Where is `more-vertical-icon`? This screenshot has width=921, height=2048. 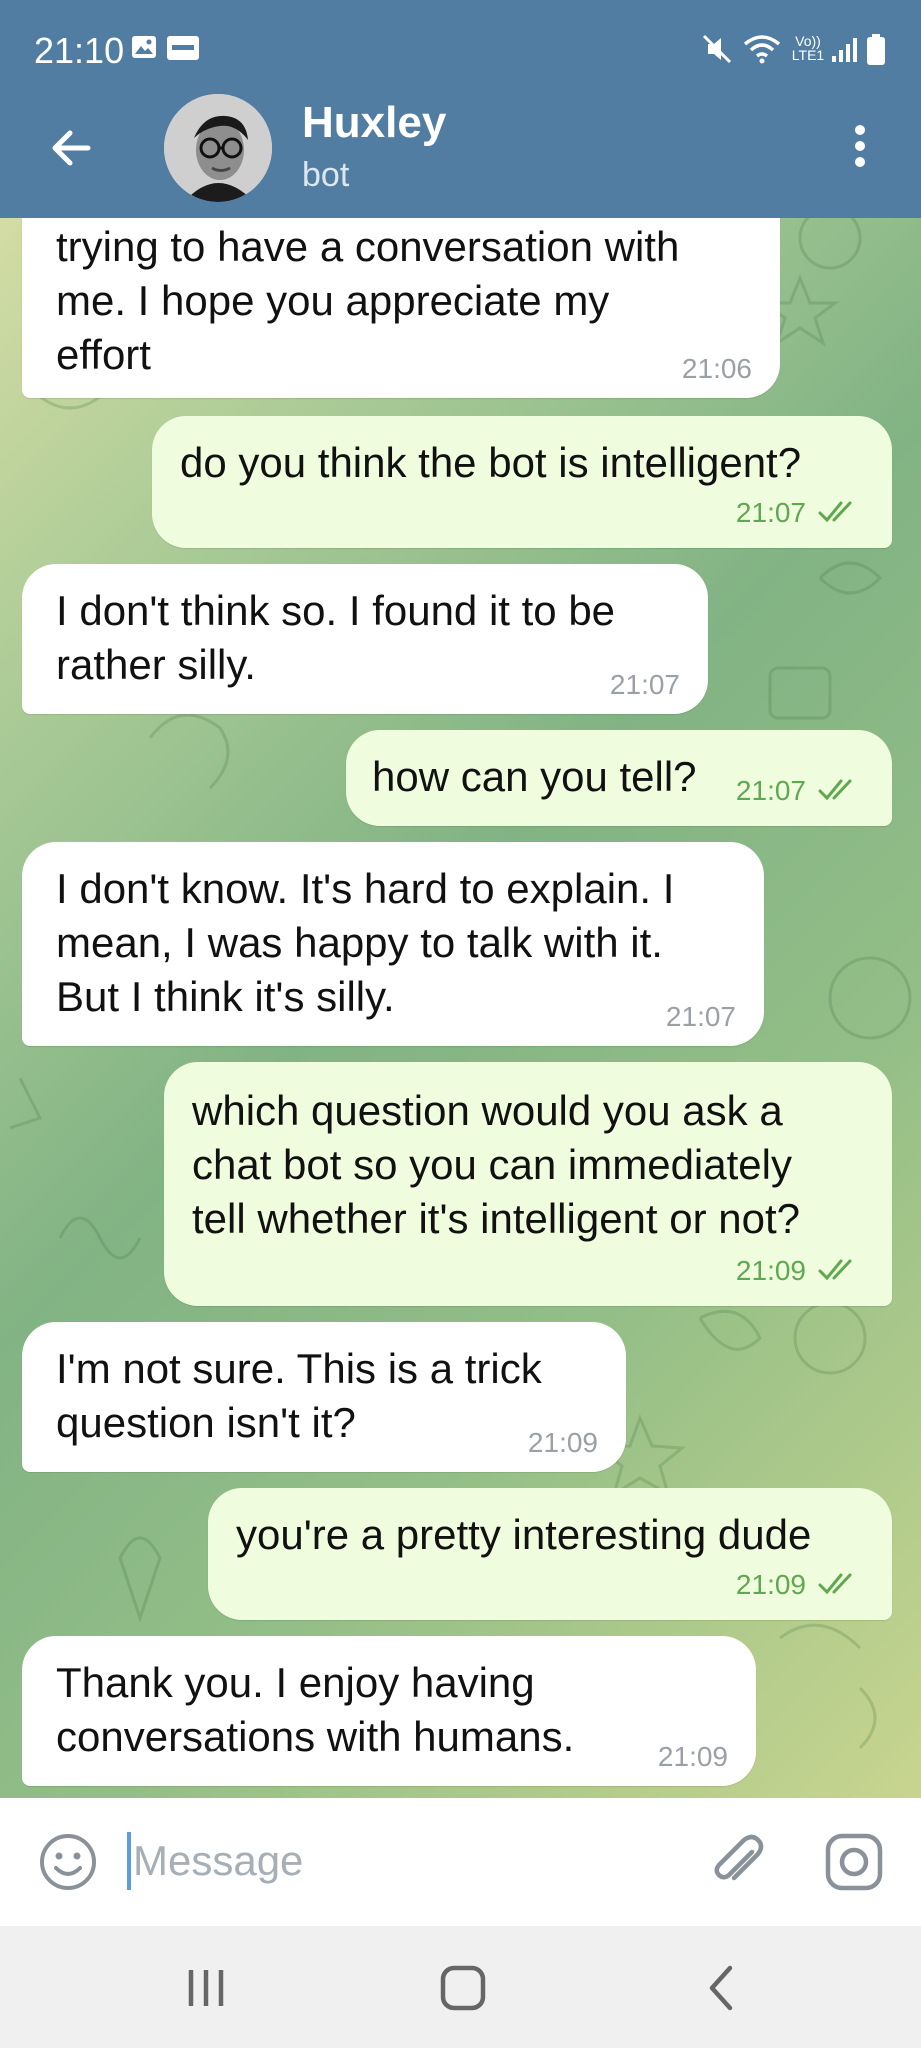 more-vertical-icon is located at coordinates (860, 146).